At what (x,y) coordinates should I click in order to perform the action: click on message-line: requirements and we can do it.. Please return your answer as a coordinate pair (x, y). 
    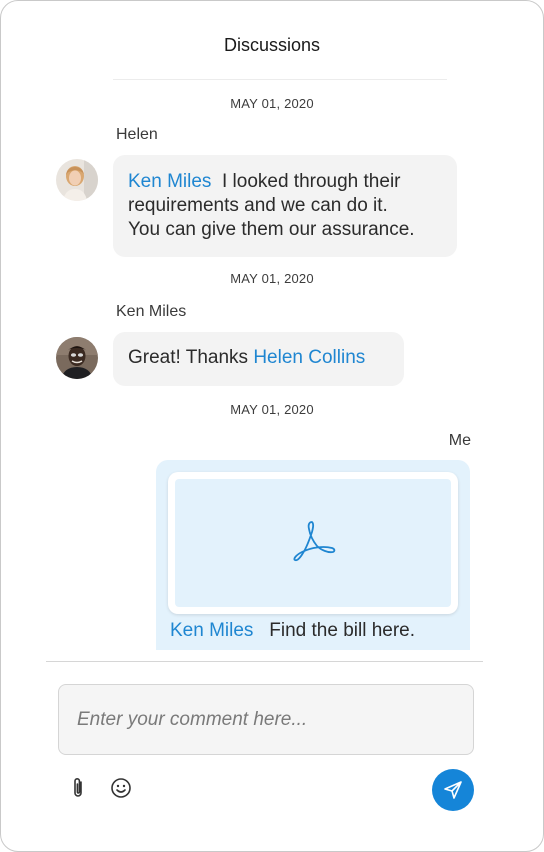
    Looking at the image, I should click on (258, 205).